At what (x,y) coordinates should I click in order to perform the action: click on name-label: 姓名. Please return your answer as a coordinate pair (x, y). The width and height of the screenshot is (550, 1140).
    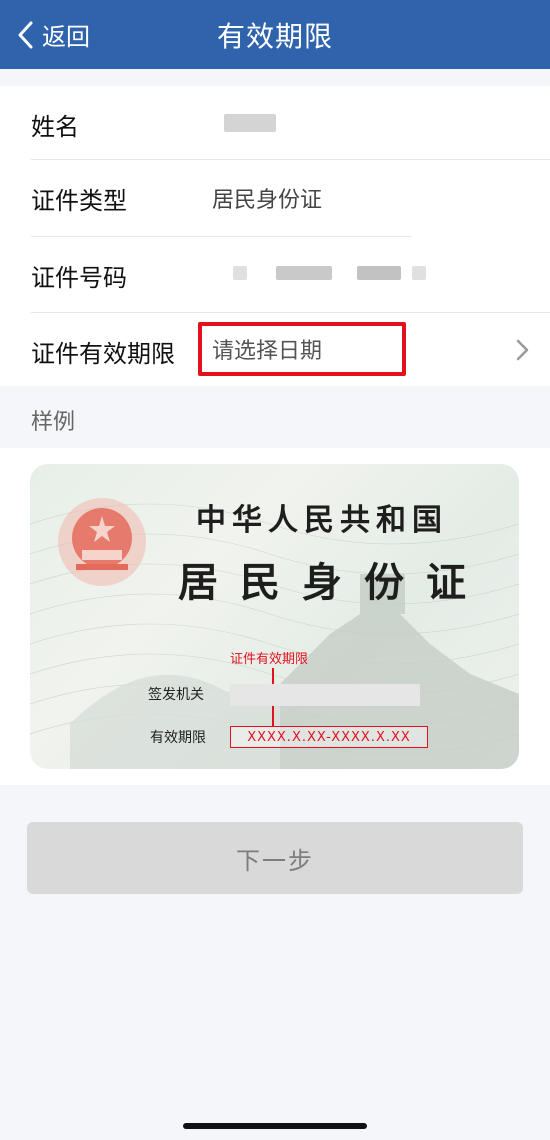
    Looking at the image, I should click on (55, 126).